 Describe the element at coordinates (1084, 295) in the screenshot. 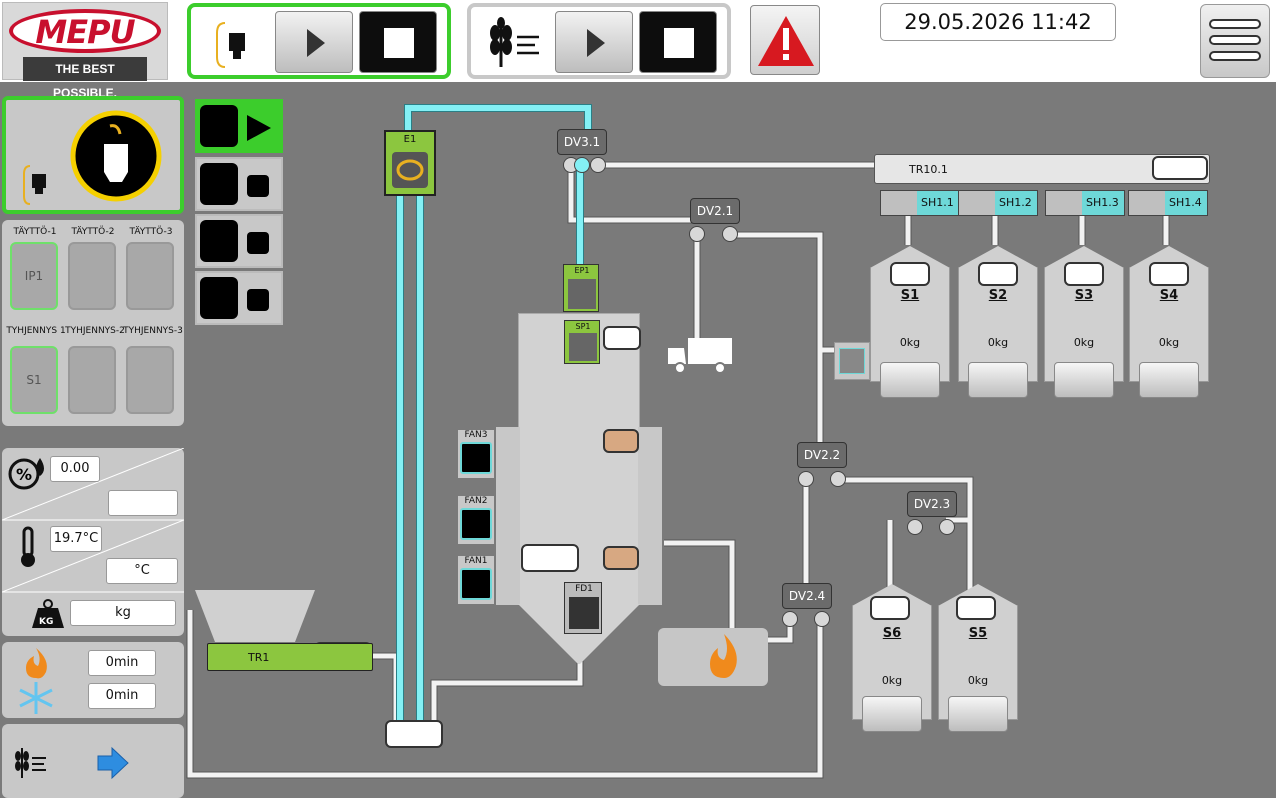

I see `silo-name: S3` at that location.